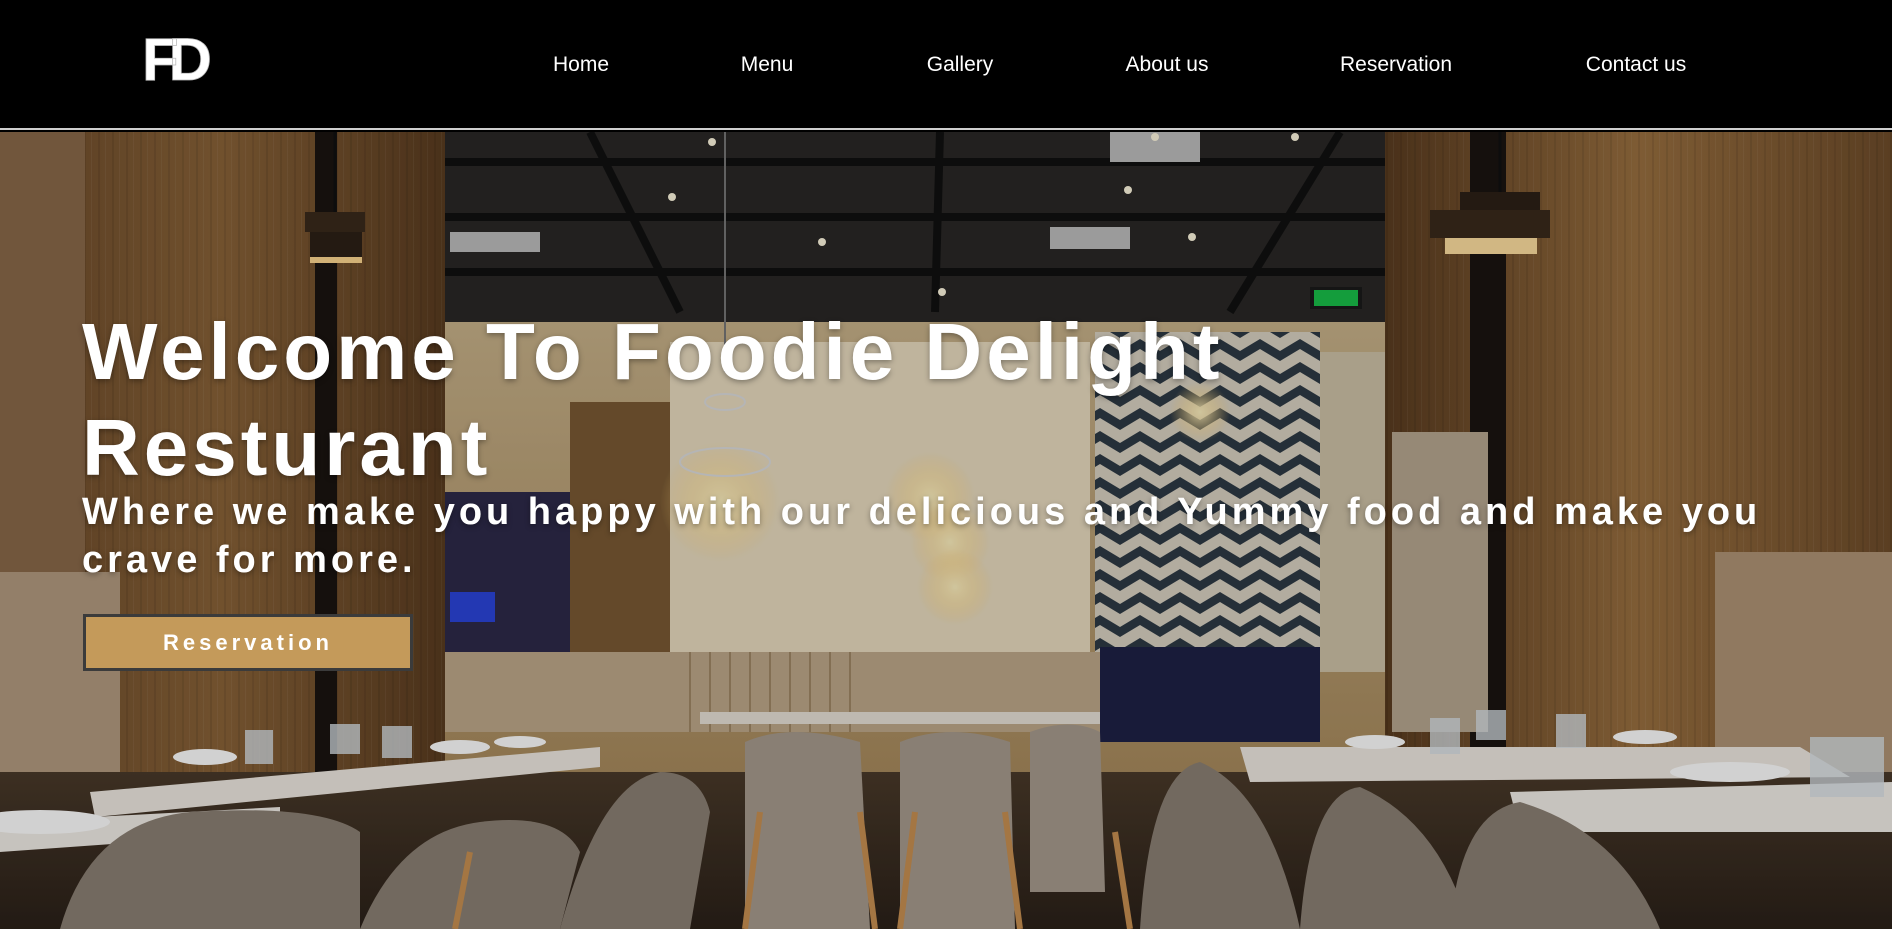 This screenshot has height=929, width=1892. I want to click on nav-menu: Menu, so click(767, 65).